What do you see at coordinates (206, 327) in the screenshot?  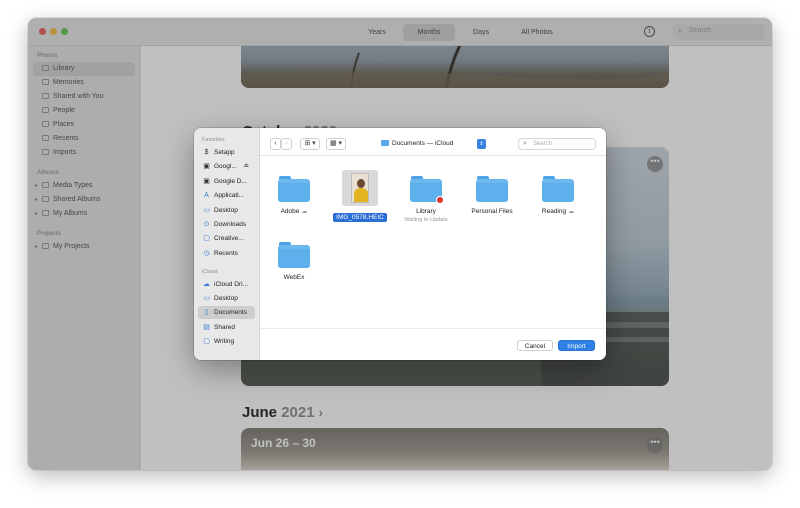 I see `shared-folder-icon: ▤` at bounding box center [206, 327].